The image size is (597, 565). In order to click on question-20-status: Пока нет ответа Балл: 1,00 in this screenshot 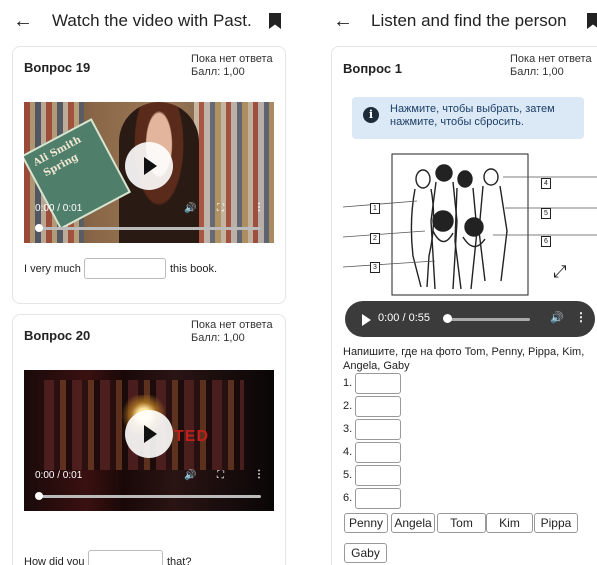, I will do `click(232, 332)`.